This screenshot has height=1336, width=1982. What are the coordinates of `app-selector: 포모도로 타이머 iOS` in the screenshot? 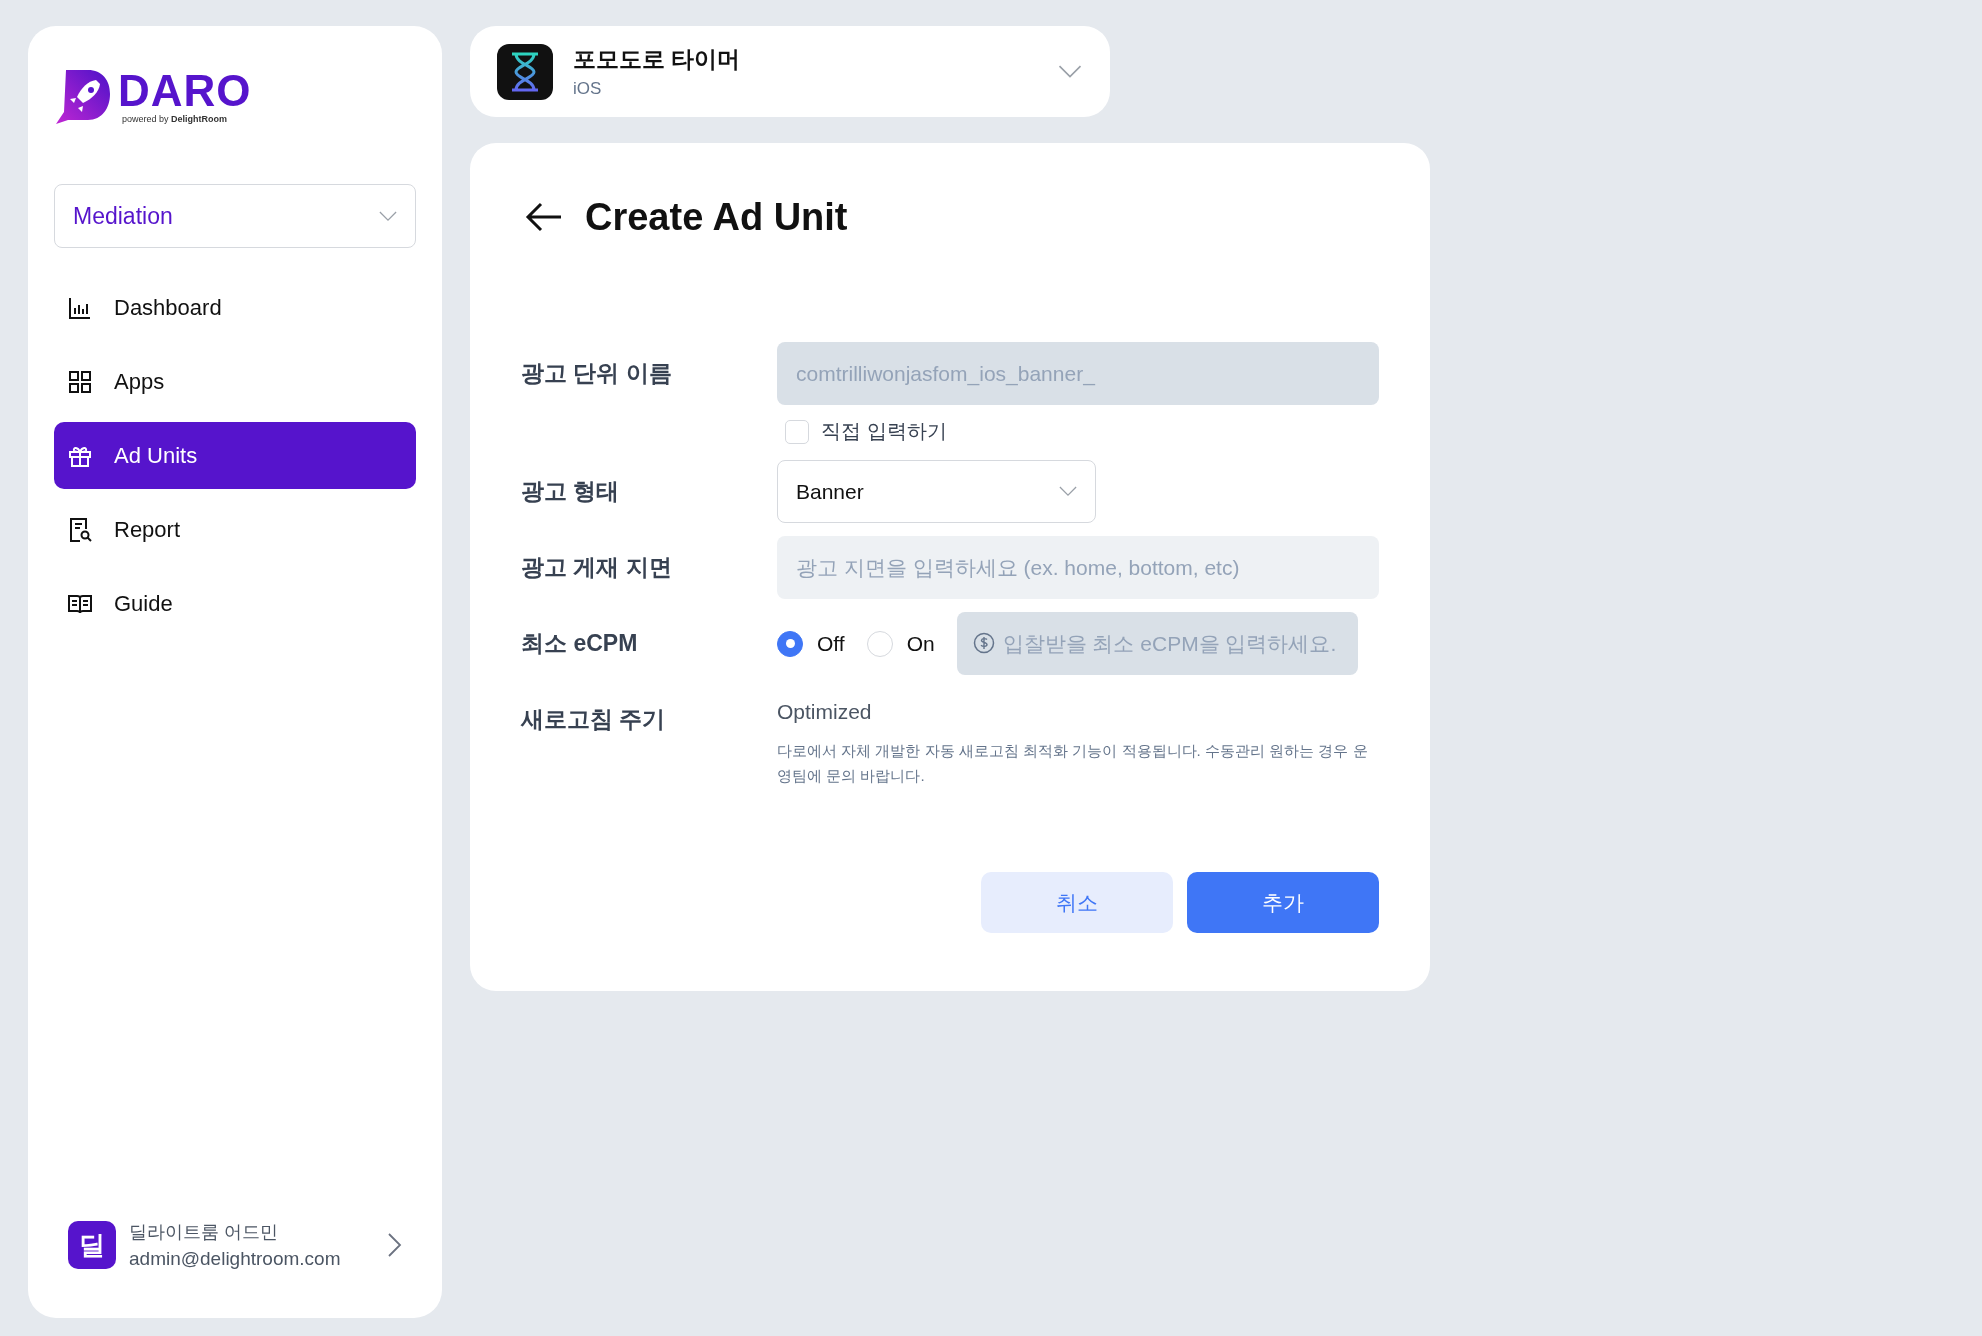 It's located at (790, 71).